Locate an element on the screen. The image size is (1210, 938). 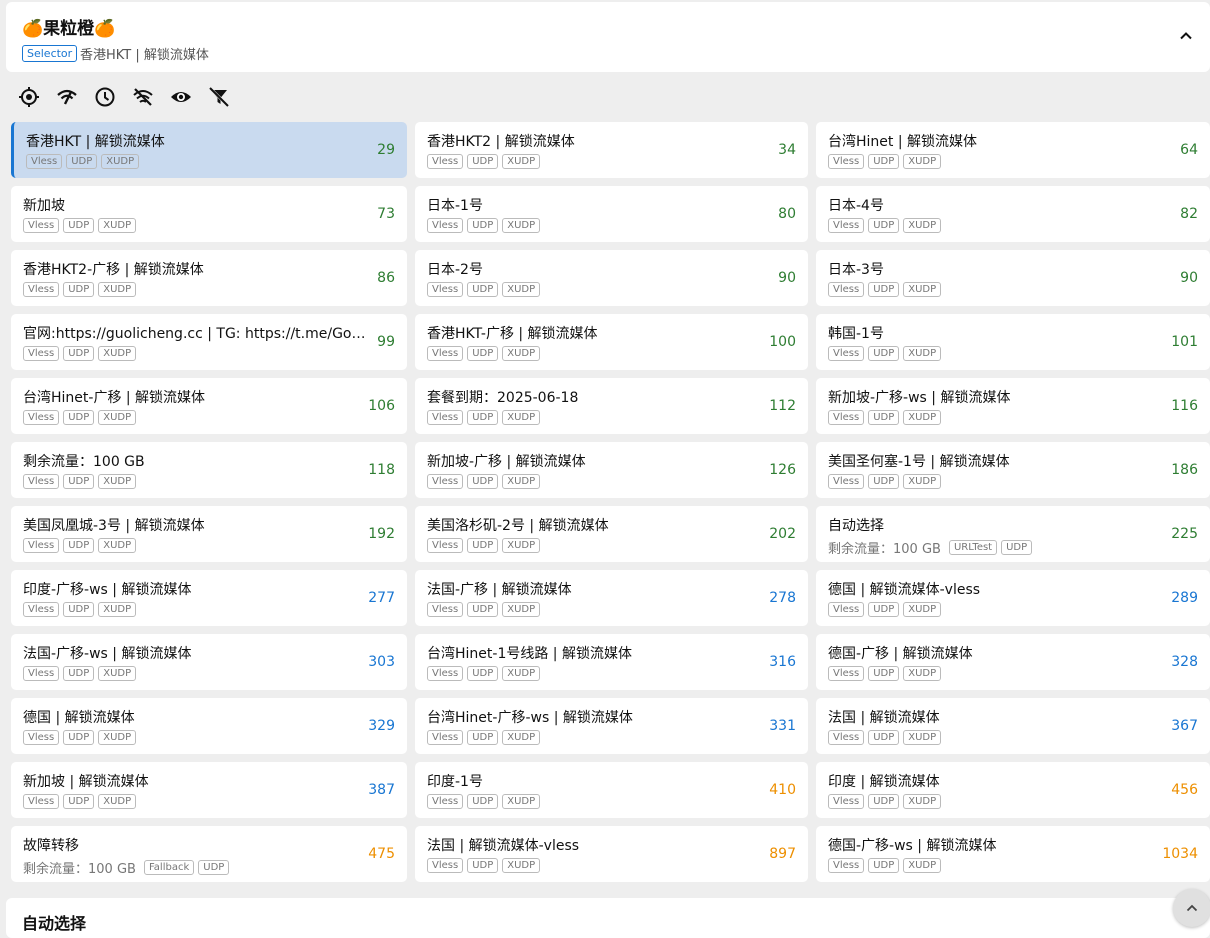
proxy-card: 美国圣何塞-1号 | 解锁流媒体 Vless UDP XUDP 186 is located at coordinates (1013, 470).